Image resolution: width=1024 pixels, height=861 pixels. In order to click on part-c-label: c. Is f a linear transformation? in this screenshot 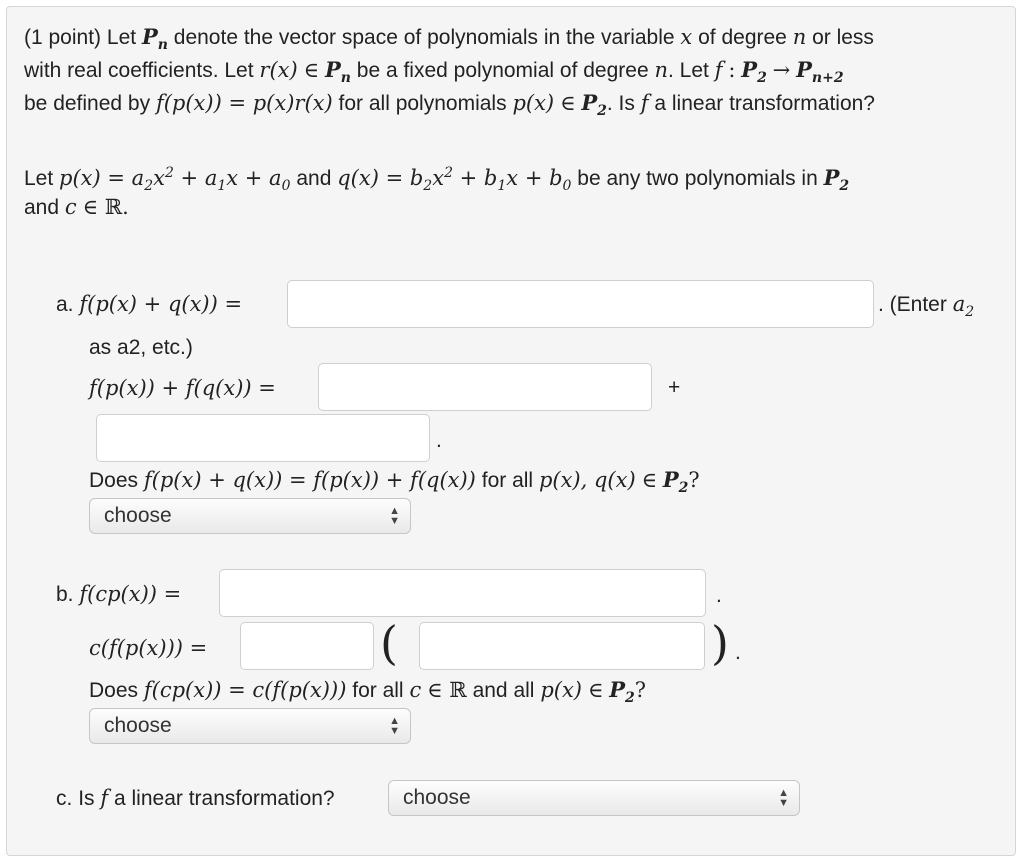, I will do `click(195, 798)`.